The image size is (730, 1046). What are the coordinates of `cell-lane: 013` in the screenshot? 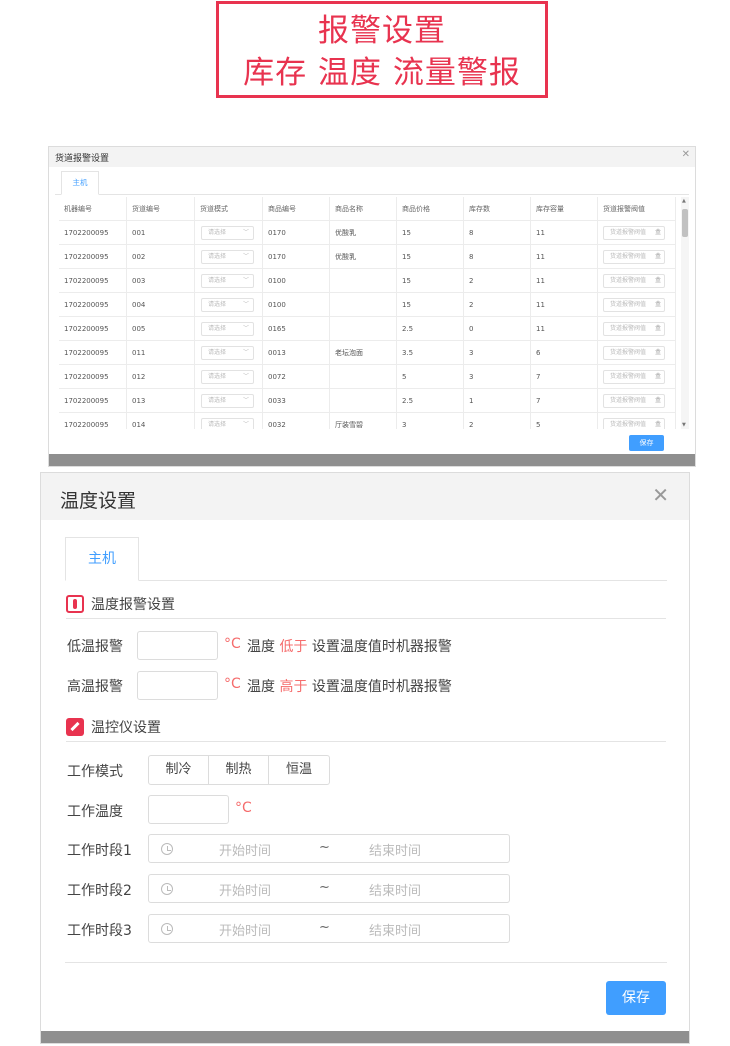 It's located at (161, 401).